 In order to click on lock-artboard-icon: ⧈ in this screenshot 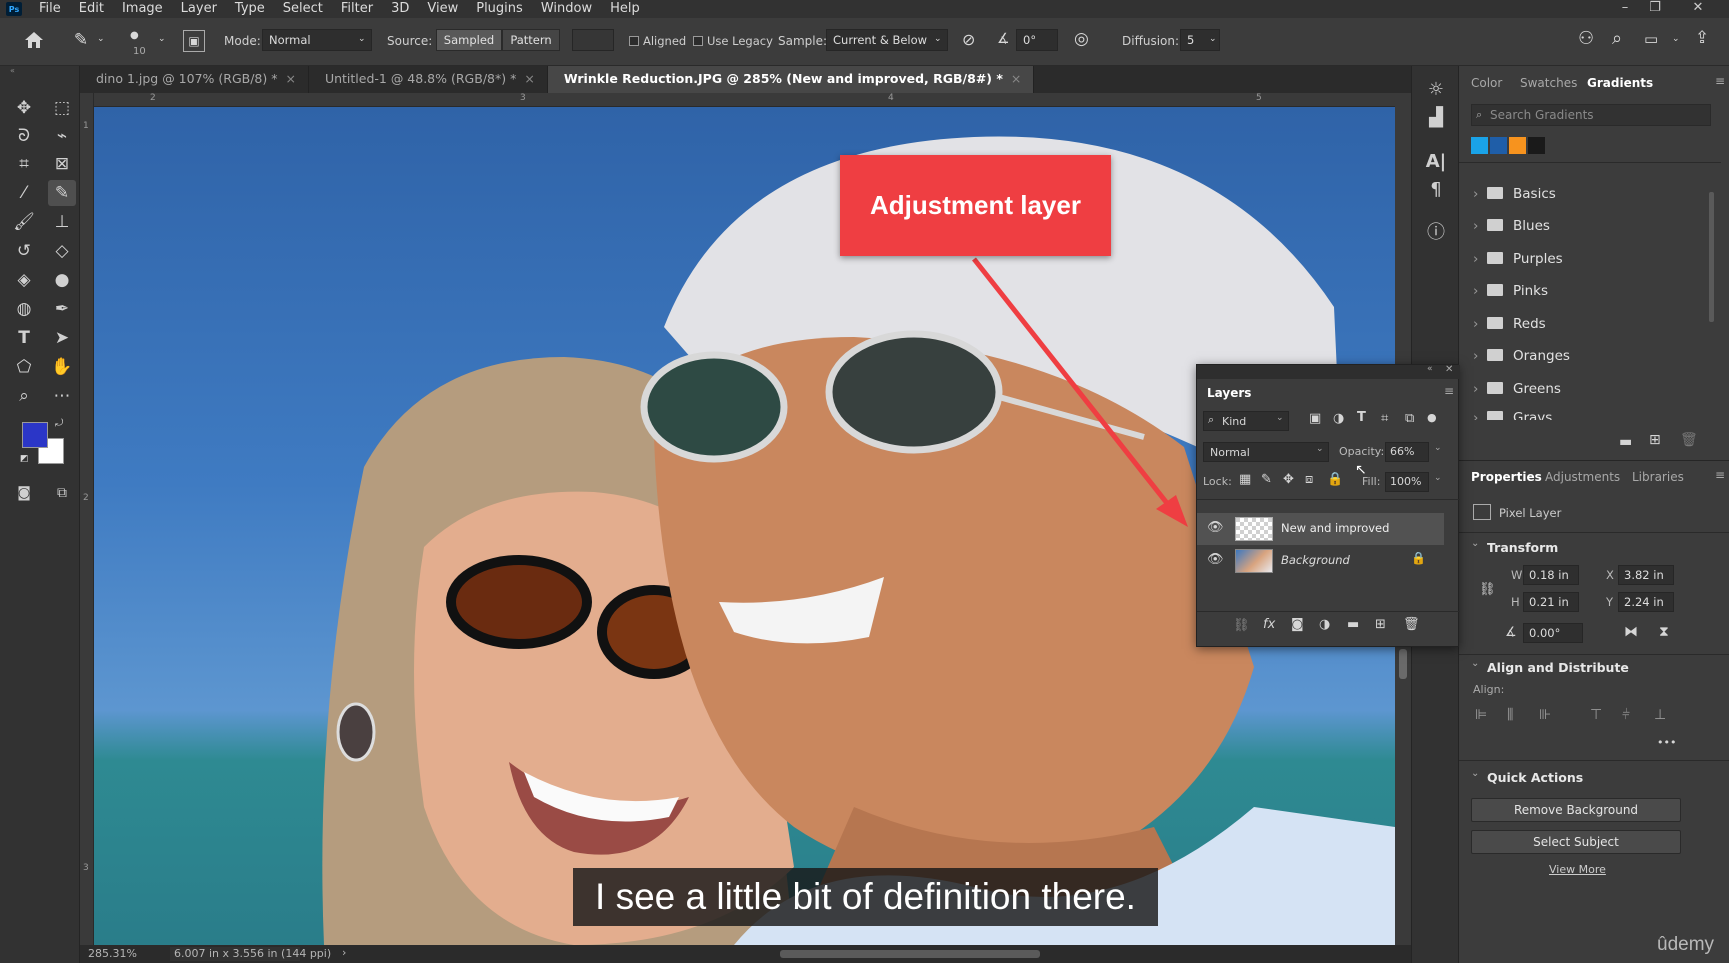, I will do `click(1309, 479)`.